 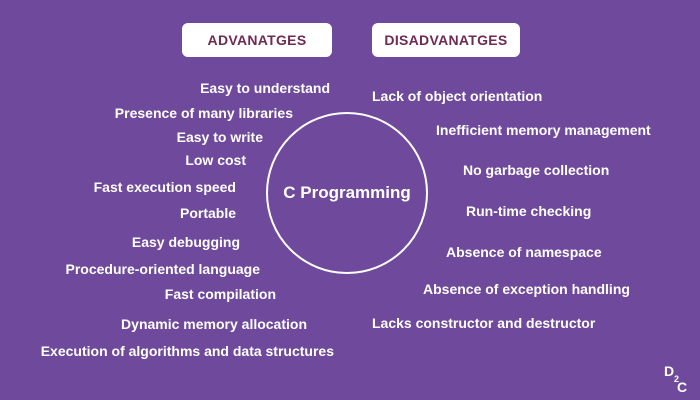 I want to click on center-circle: C Programming, so click(x=347, y=193).